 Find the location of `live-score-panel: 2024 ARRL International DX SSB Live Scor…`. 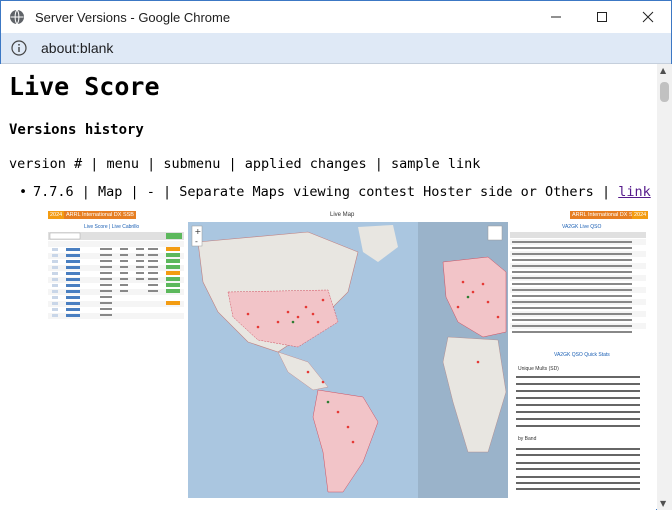

live-score-panel: 2024 ARRL International DX SSB Live Scor… is located at coordinates (117, 354).